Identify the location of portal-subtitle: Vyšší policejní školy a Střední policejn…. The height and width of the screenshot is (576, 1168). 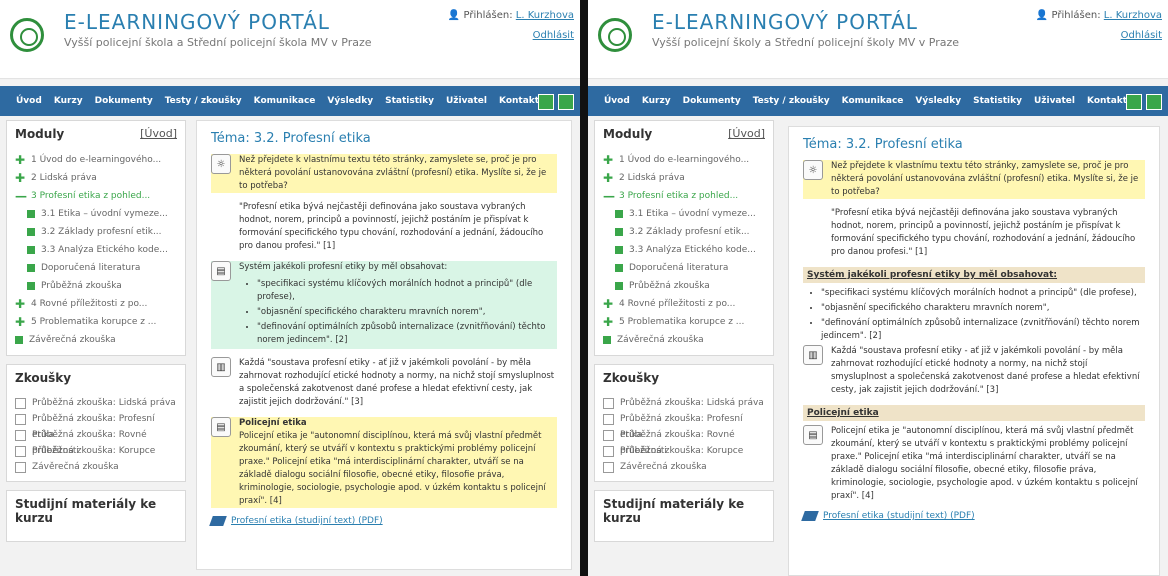
(806, 42).